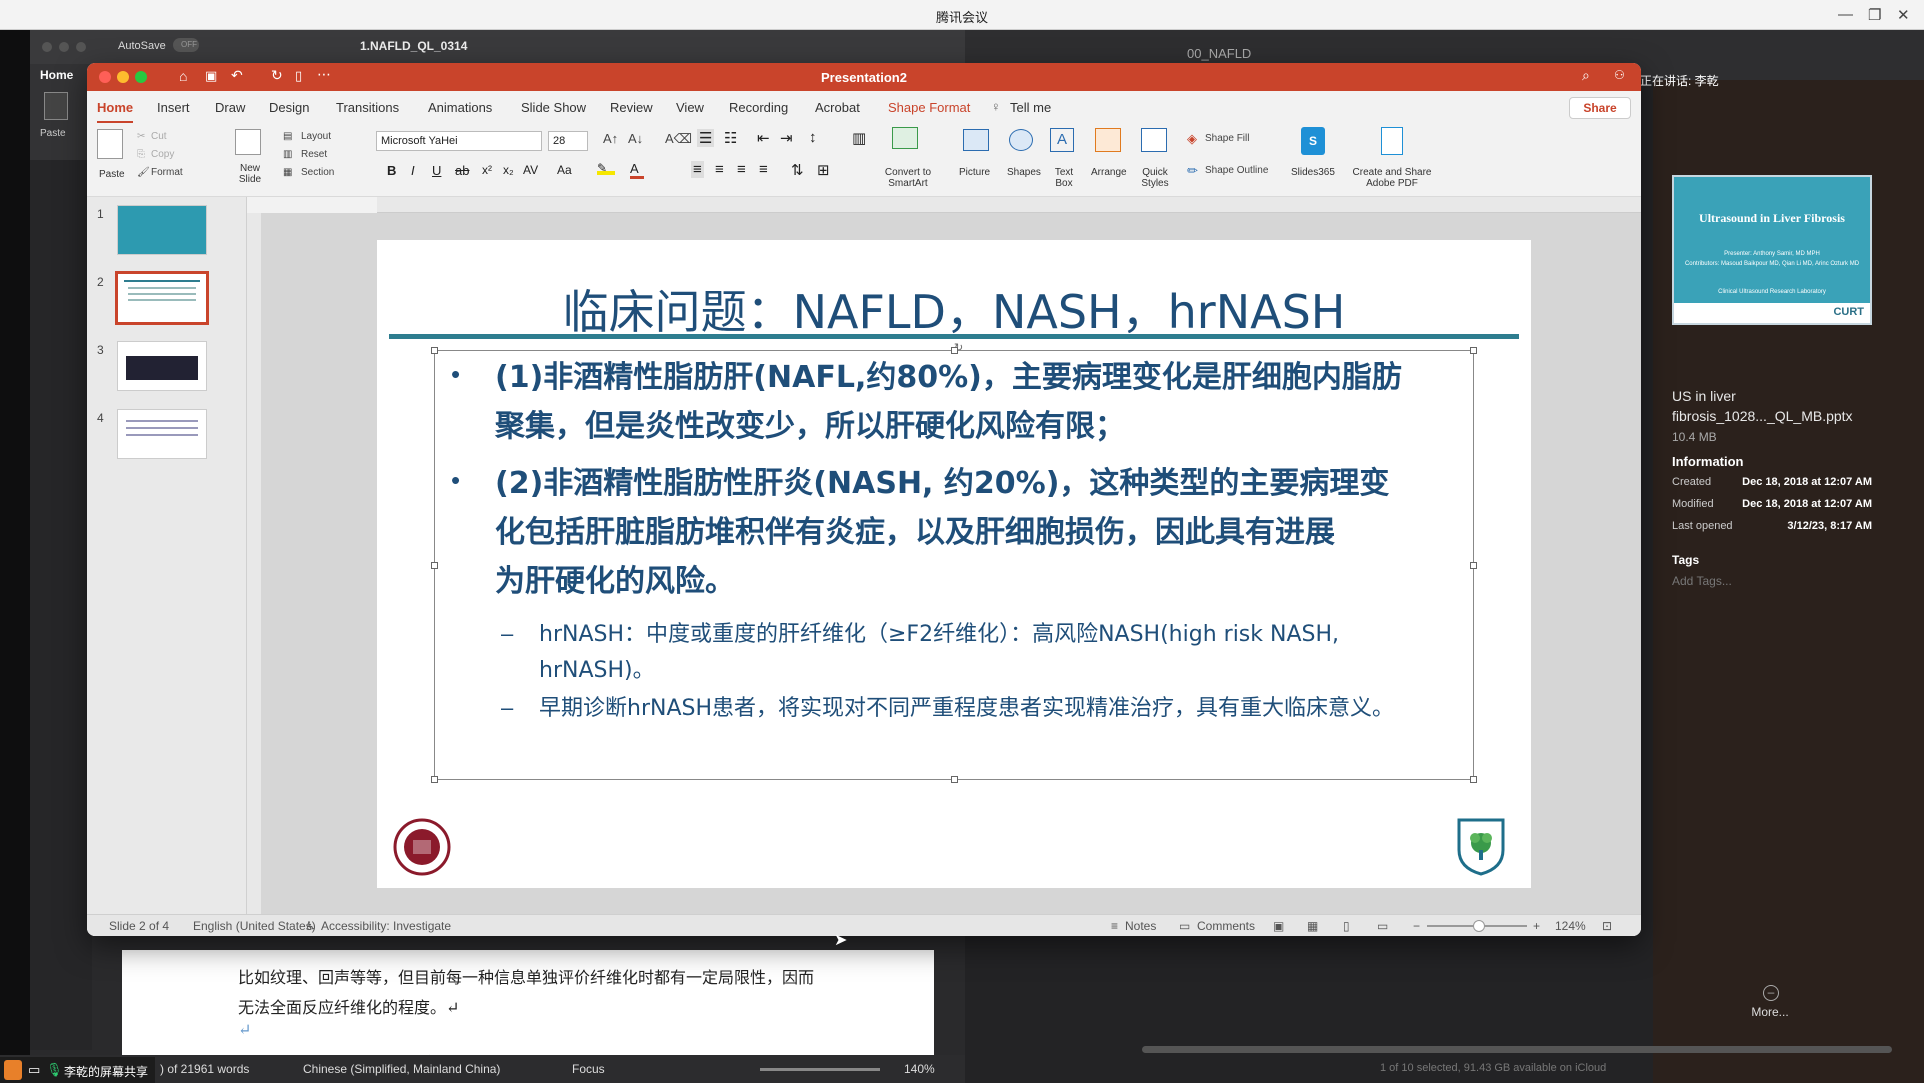 The width and height of the screenshot is (1924, 1083). I want to click on picture-icon, so click(976, 140).